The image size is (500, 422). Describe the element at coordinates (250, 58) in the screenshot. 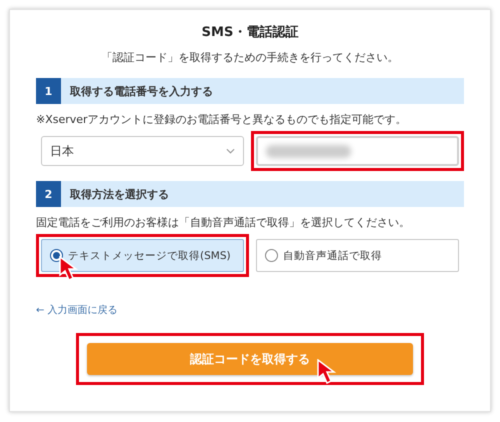

I see `instruction-text: 「認証コード」を取得するための手続きを行ってください。` at that location.